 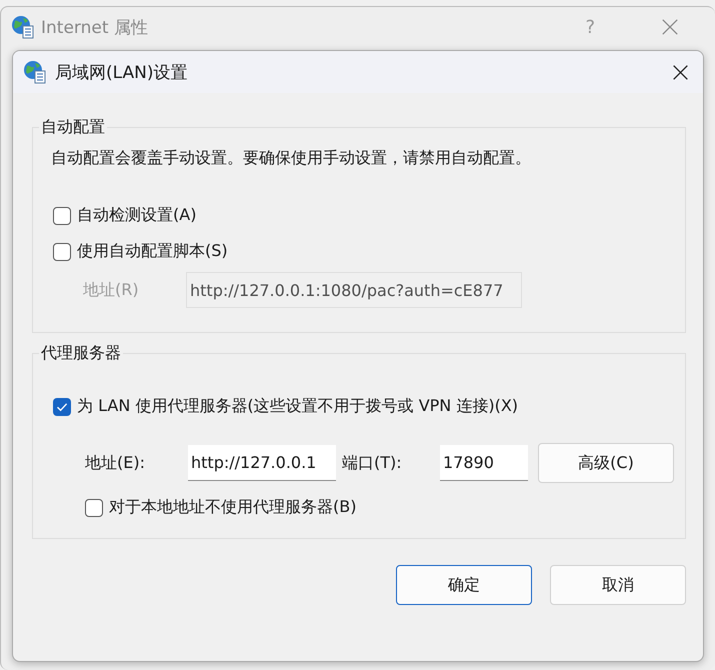 What do you see at coordinates (115, 463) in the screenshot?
I see `field-label: 地址(E):` at bounding box center [115, 463].